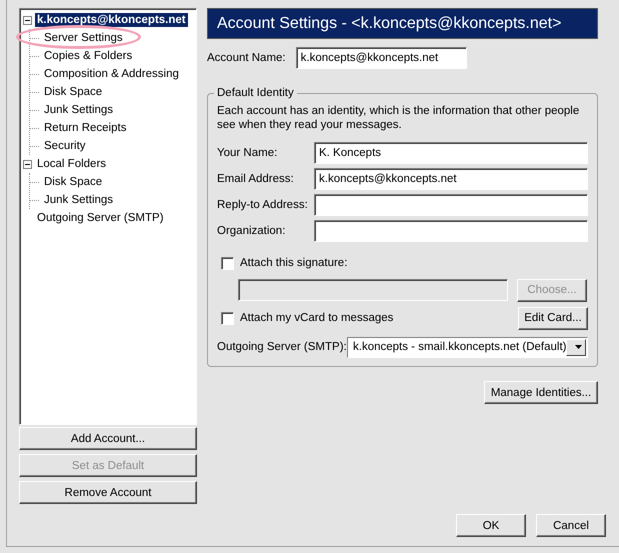 The image size is (619, 553). Describe the element at coordinates (282, 347) in the screenshot. I see `field-label: Outgoing Server (SMTP):` at that location.